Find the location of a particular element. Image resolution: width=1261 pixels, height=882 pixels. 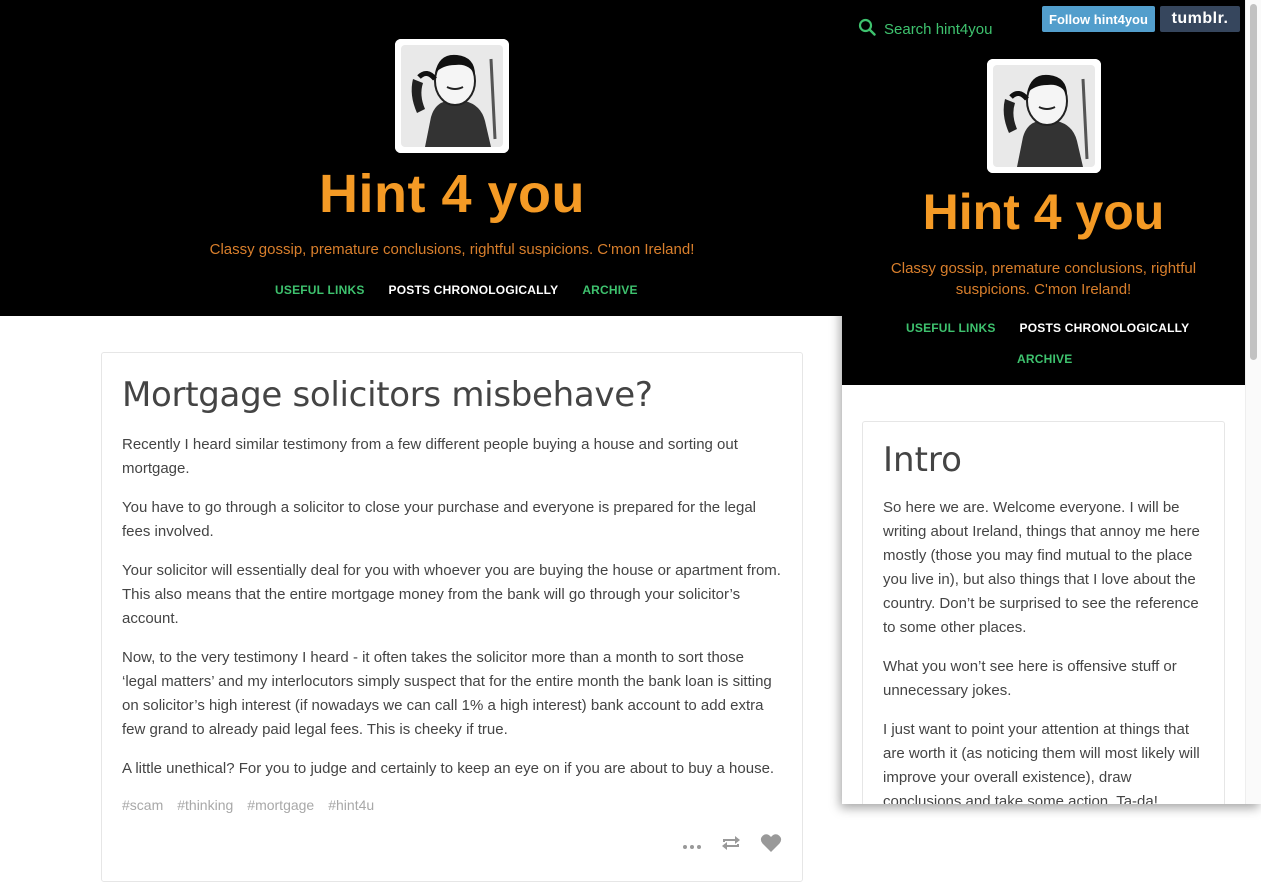

post-actions is located at coordinates (732, 845).